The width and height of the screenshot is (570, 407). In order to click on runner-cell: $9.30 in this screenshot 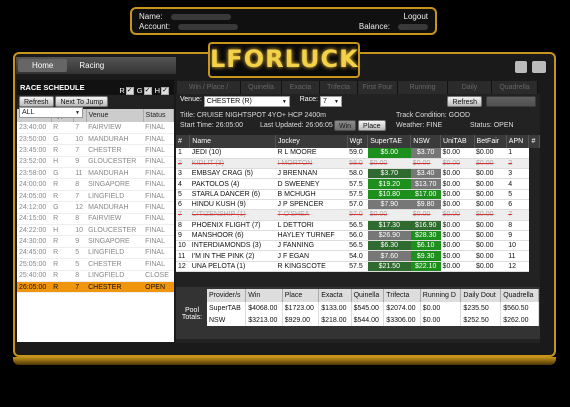, I will do `click(425, 256)`.